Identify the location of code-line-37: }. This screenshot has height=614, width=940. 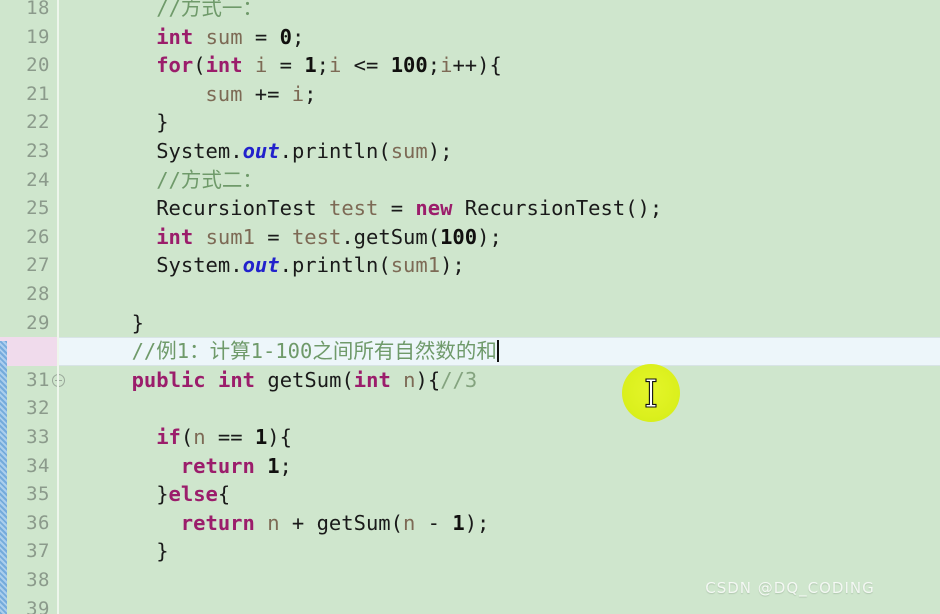
(162, 551).